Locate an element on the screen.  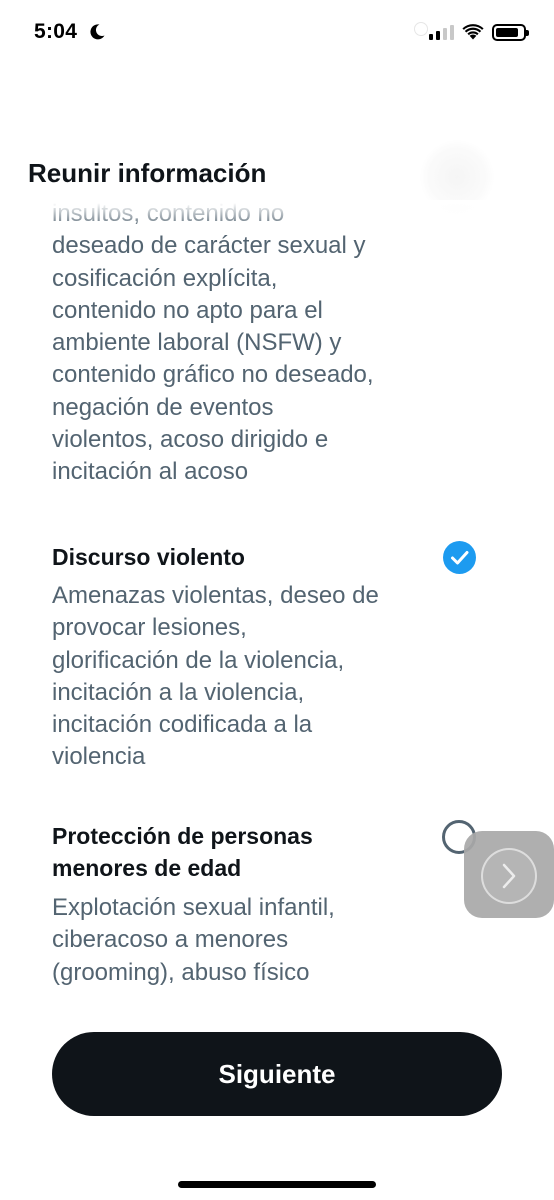
indicator-dot-icon is located at coordinates (421, 29).